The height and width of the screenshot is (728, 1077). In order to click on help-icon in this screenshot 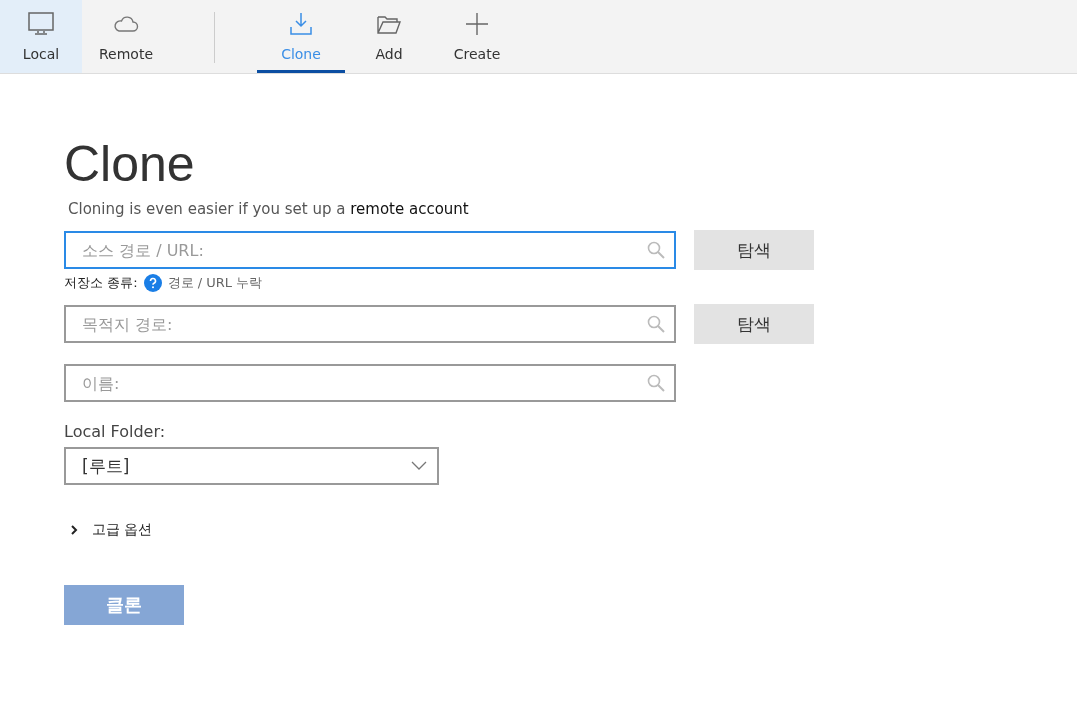, I will do `click(152, 283)`.